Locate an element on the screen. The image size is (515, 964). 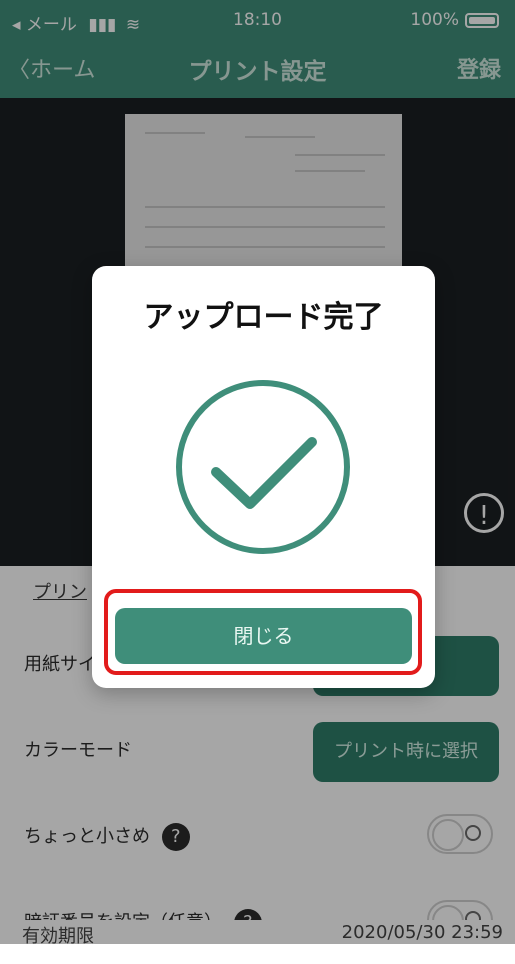
close-button: 閉じる is located at coordinates (263, 636).